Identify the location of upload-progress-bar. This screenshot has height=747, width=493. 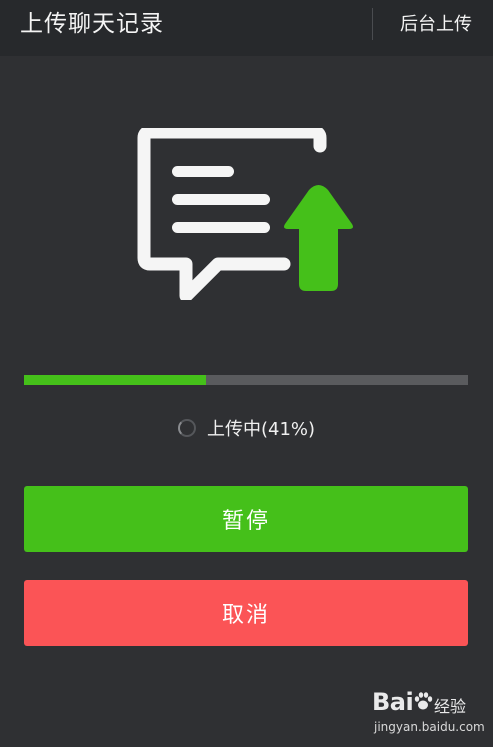
(246, 380).